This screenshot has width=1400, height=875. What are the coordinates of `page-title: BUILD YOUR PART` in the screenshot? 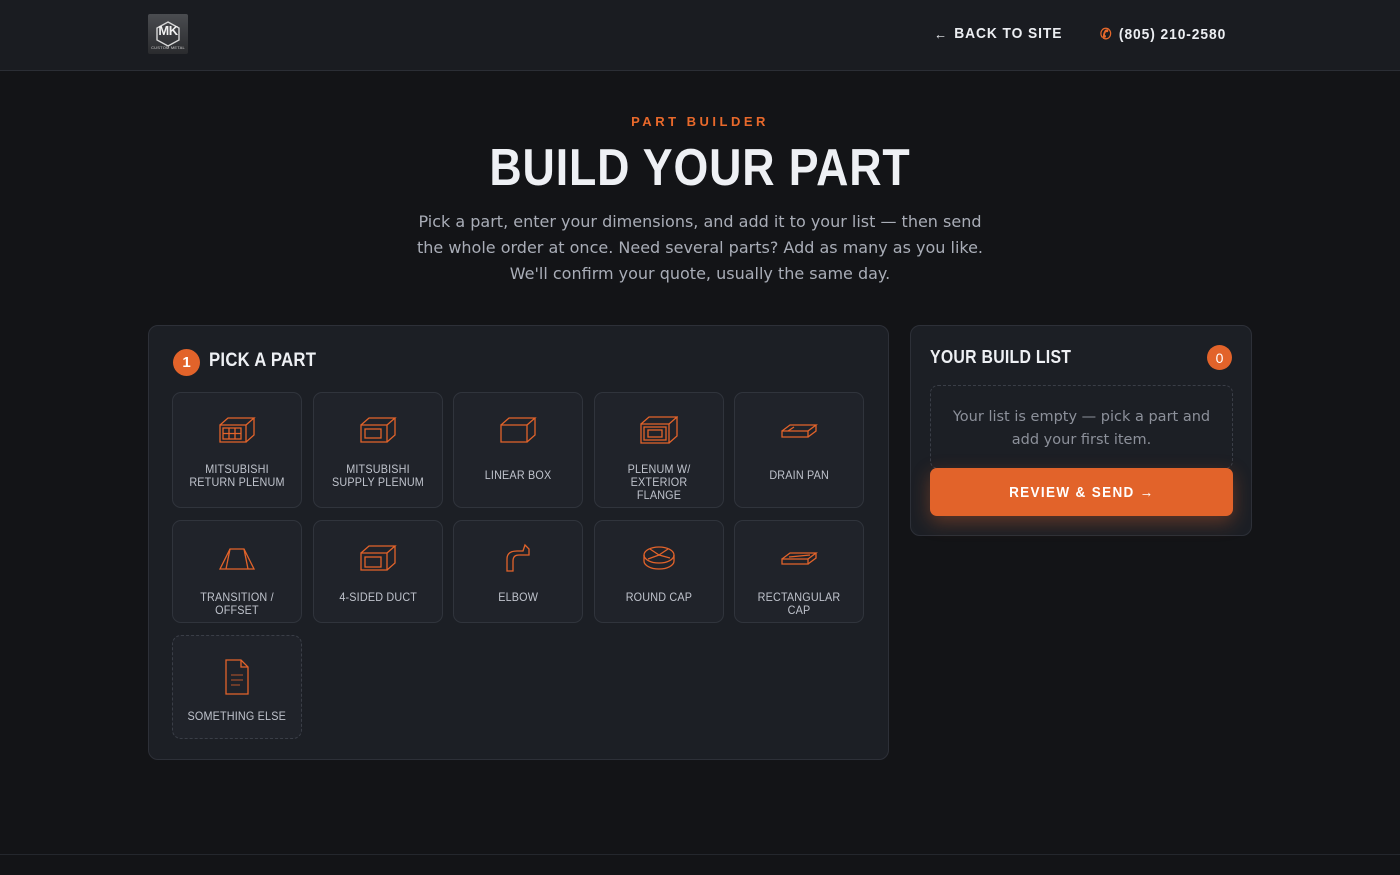 It's located at (700, 168).